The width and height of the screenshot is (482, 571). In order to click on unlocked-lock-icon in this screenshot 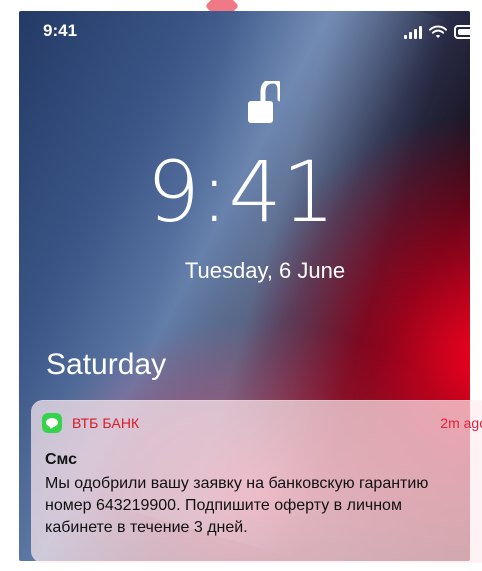, I will do `click(264, 102)`.